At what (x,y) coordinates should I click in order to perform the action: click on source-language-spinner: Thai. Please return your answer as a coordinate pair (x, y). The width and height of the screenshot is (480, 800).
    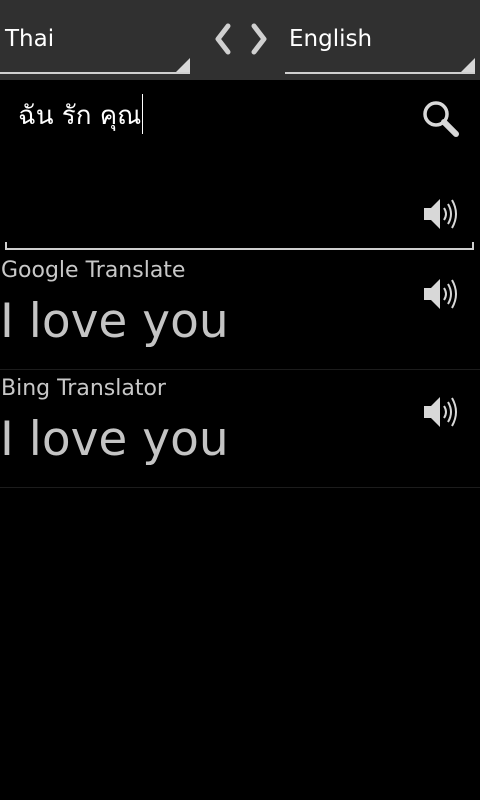
    Looking at the image, I should click on (95, 37).